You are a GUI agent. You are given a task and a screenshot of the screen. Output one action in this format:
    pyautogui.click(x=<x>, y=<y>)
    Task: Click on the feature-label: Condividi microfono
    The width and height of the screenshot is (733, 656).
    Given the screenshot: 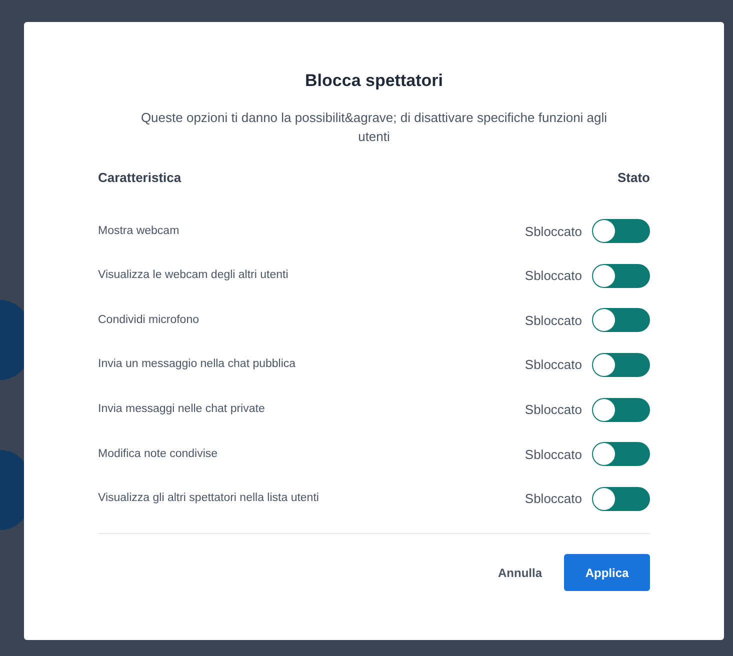 What is the action you would take?
    pyautogui.click(x=148, y=320)
    